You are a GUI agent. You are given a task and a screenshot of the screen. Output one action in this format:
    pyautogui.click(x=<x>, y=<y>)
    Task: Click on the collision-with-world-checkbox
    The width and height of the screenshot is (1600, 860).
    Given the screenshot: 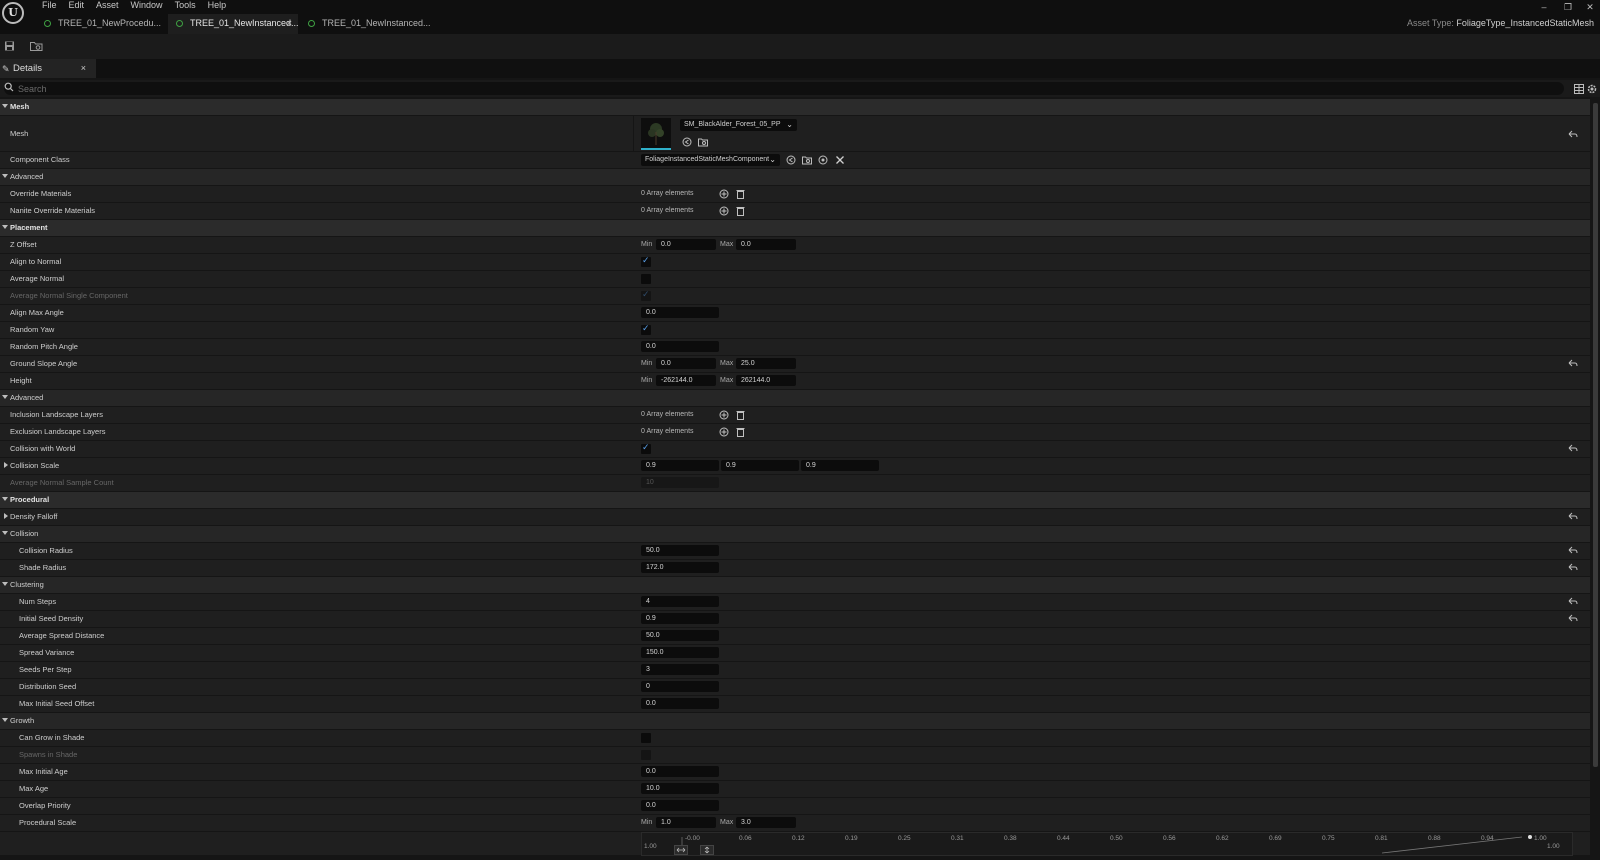 What is the action you would take?
    pyautogui.click(x=646, y=448)
    